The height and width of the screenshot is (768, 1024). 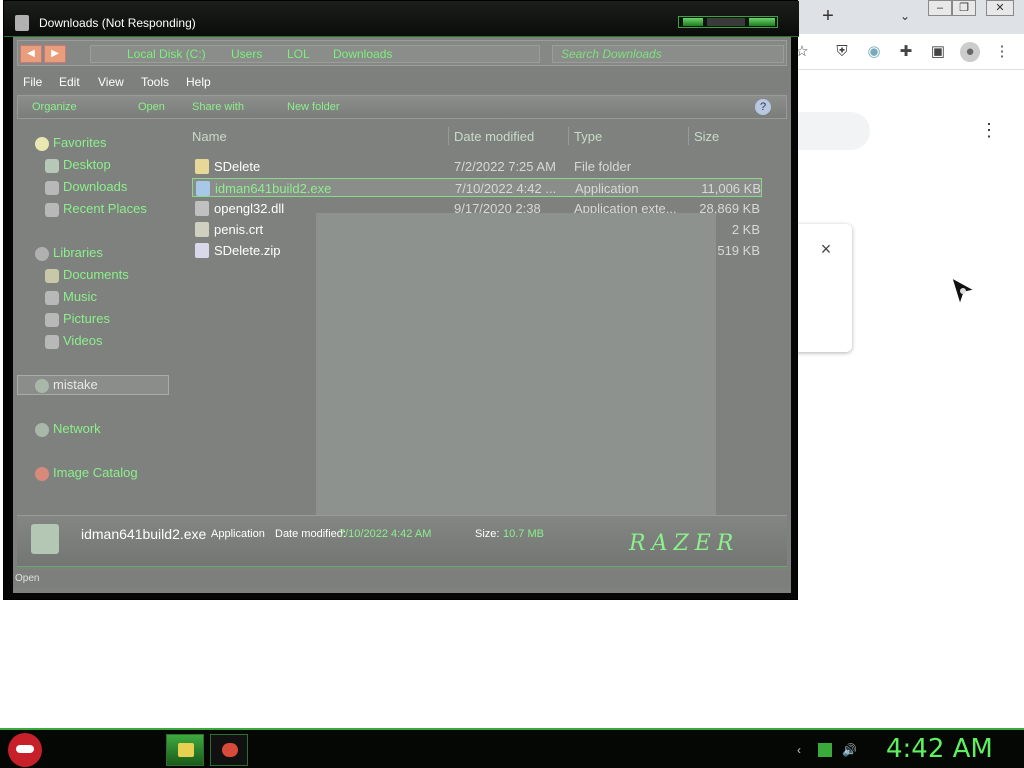 I want to click on start-button, so click(x=25, y=750).